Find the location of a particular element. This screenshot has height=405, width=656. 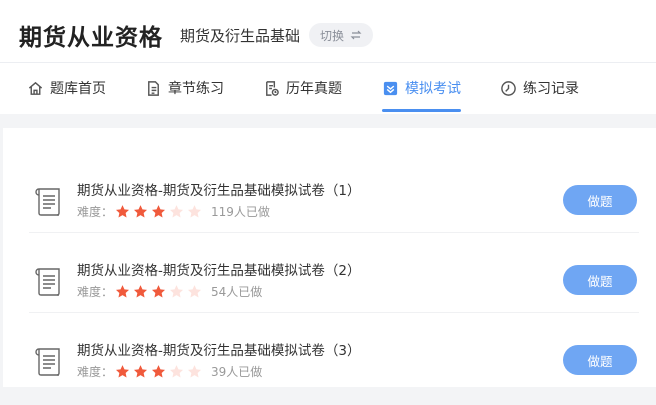

tab-label: 历年真题 is located at coordinates (314, 89).